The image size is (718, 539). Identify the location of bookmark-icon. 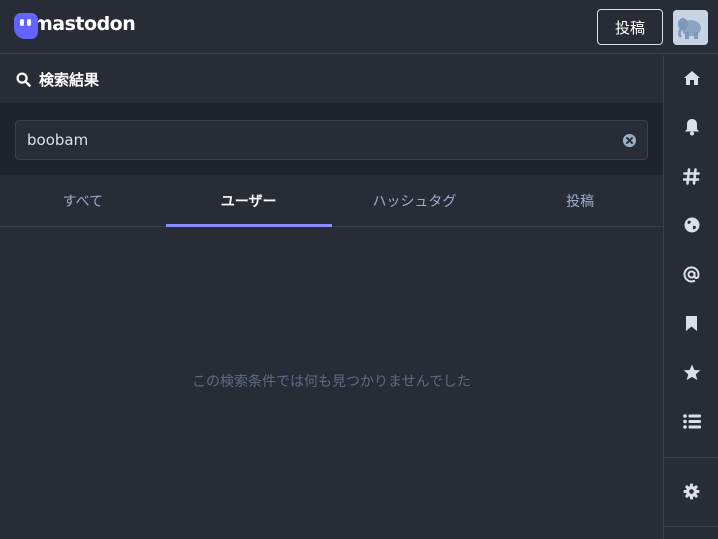
(691, 323).